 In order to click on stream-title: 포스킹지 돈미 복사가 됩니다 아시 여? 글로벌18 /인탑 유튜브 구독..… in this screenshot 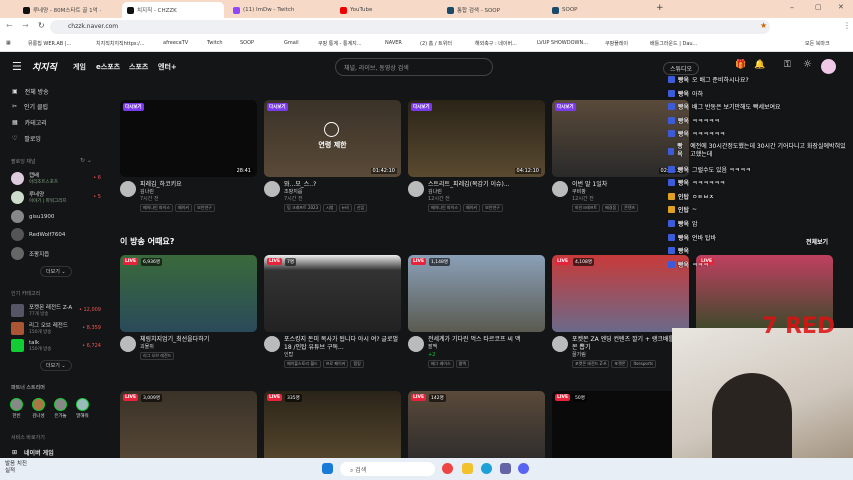, I will do `click(342, 344)`.